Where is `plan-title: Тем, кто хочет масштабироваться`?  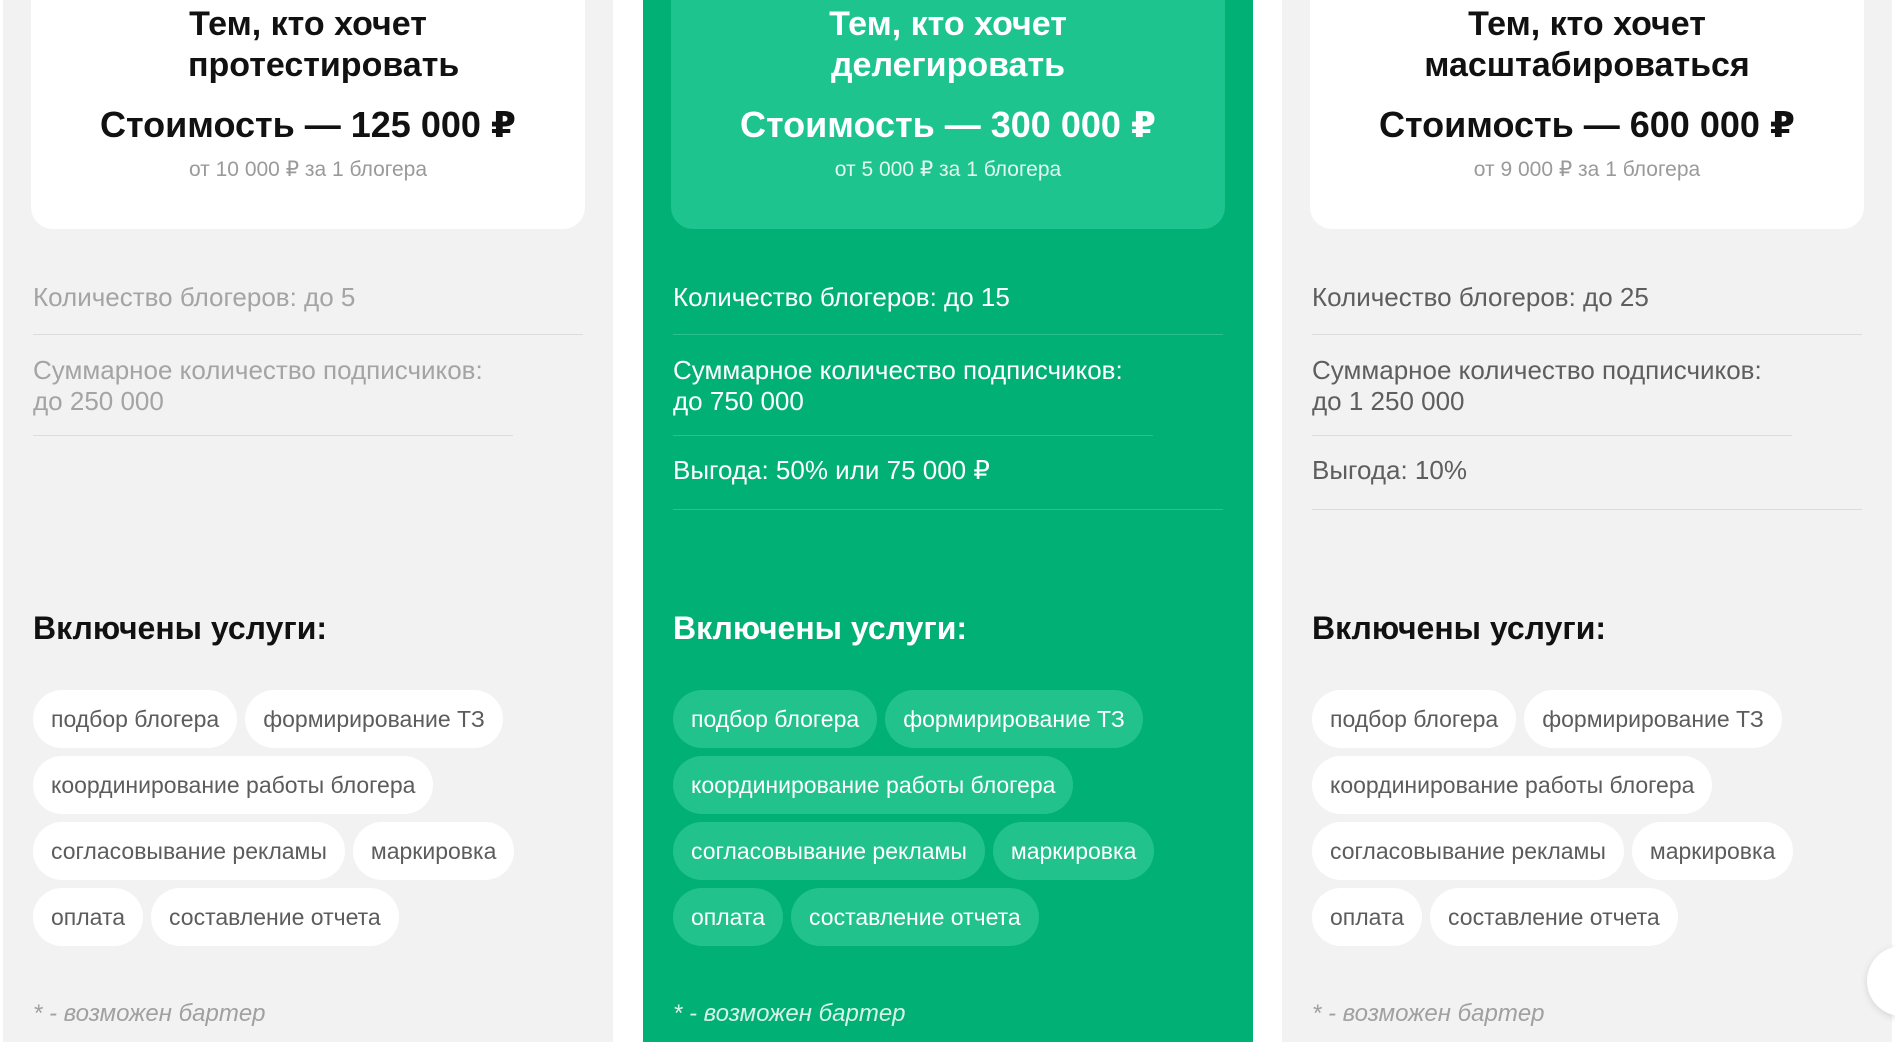 plan-title: Тем, кто хочет масштабироваться is located at coordinates (1587, 44).